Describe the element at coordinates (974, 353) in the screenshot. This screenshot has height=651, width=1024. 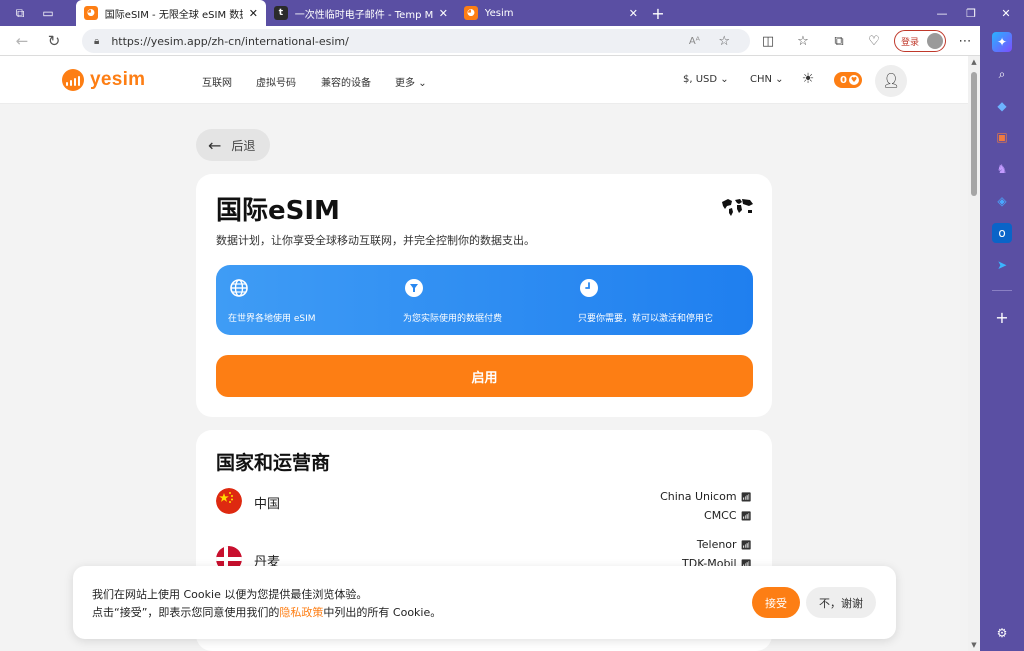
I see `page-scrollbar: ▲ ▼` at that location.